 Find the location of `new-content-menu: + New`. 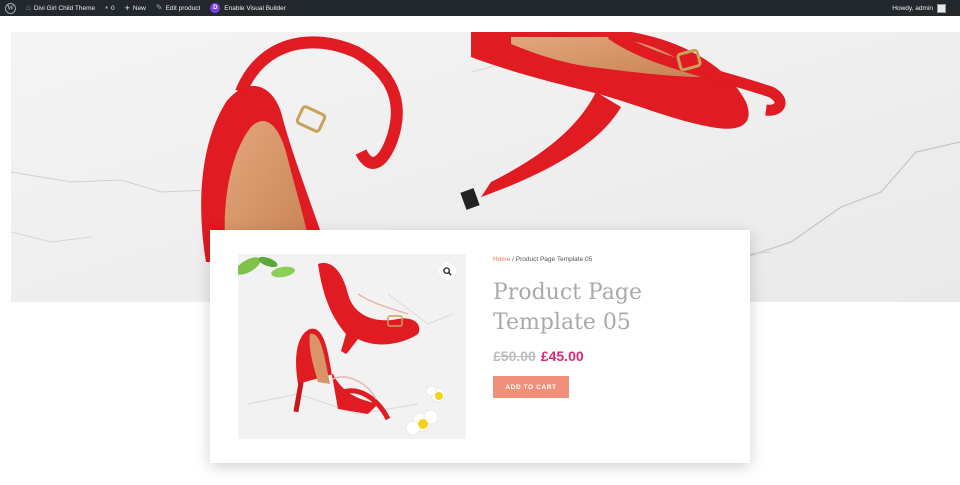

new-content-menu: + New is located at coordinates (135, 8).